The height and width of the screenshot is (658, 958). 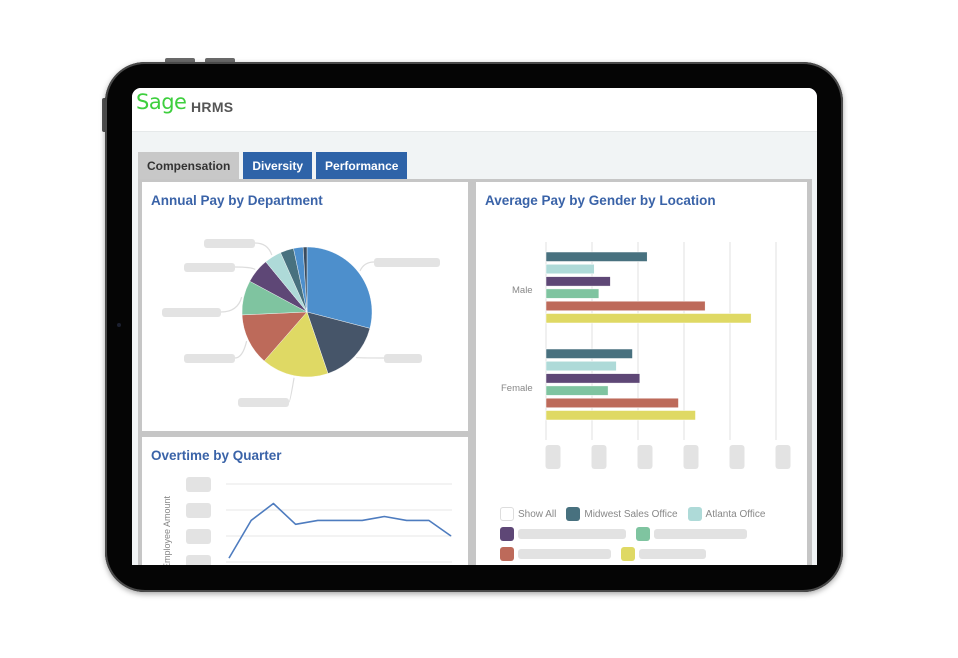 What do you see at coordinates (362, 165) in the screenshot?
I see `tab-performance: Performance` at bounding box center [362, 165].